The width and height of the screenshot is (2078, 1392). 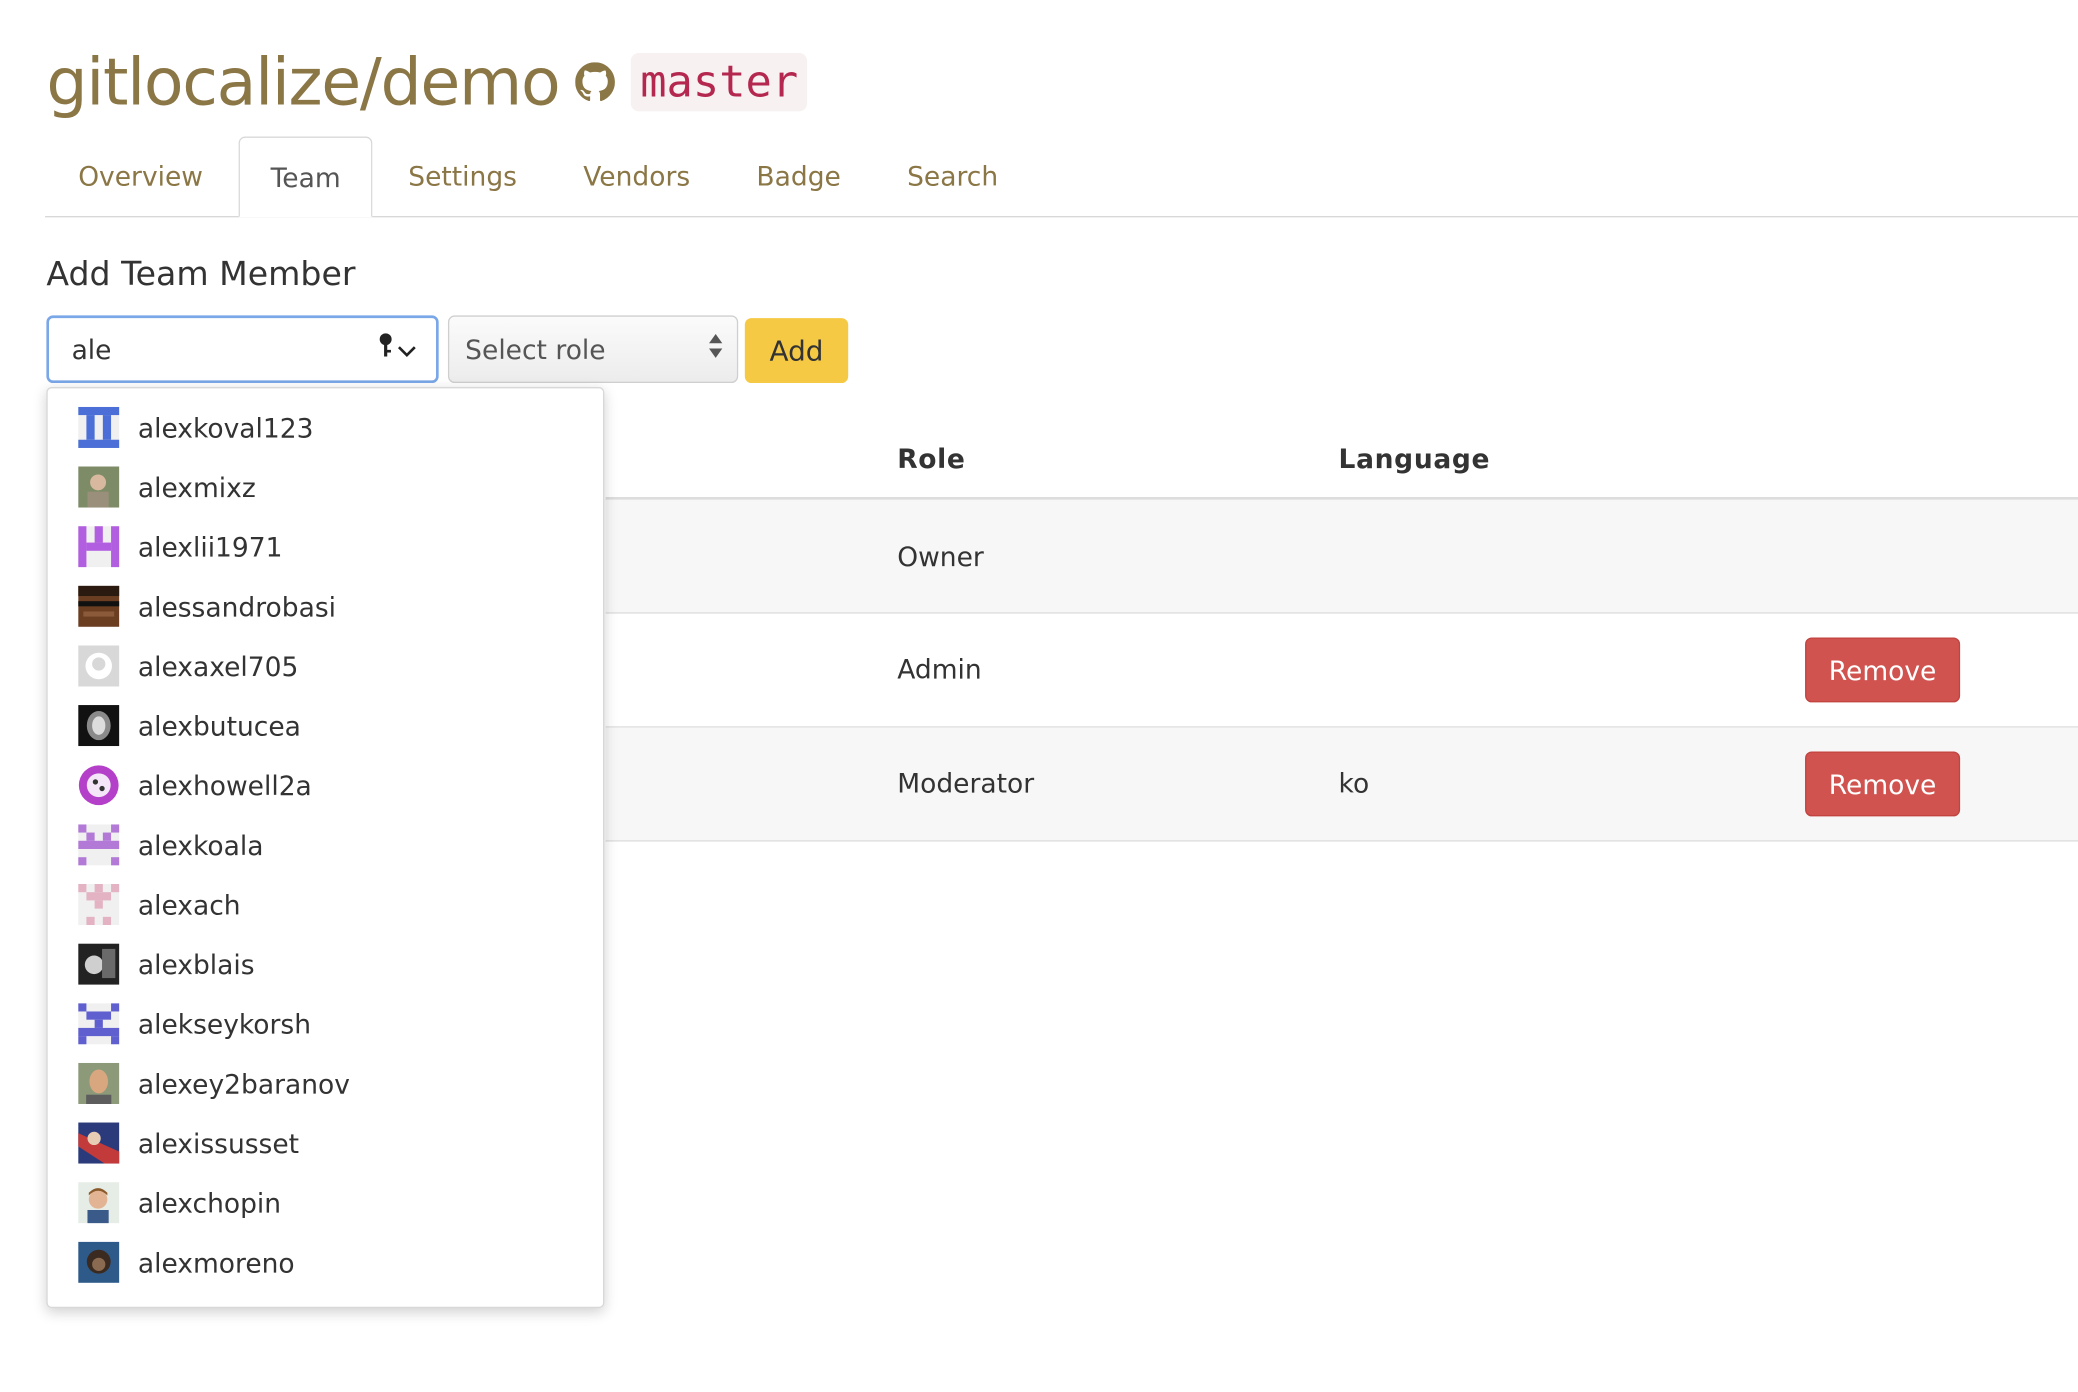 What do you see at coordinates (196, 964) in the screenshot?
I see `suggestion-username: alexblais` at bounding box center [196, 964].